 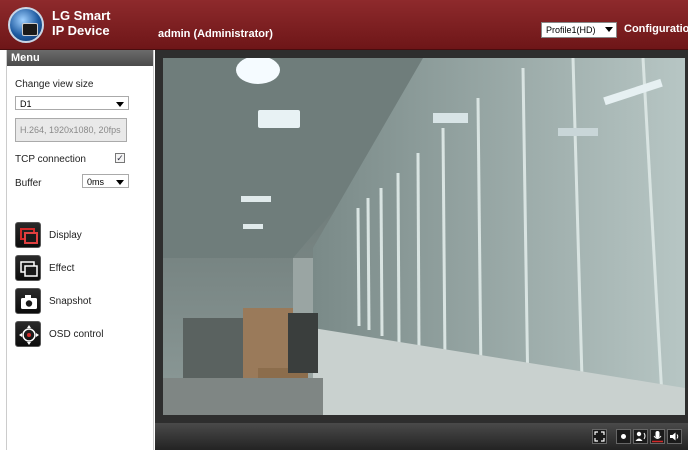 I want to click on lg-camera-logo-icon, so click(x=26, y=25).